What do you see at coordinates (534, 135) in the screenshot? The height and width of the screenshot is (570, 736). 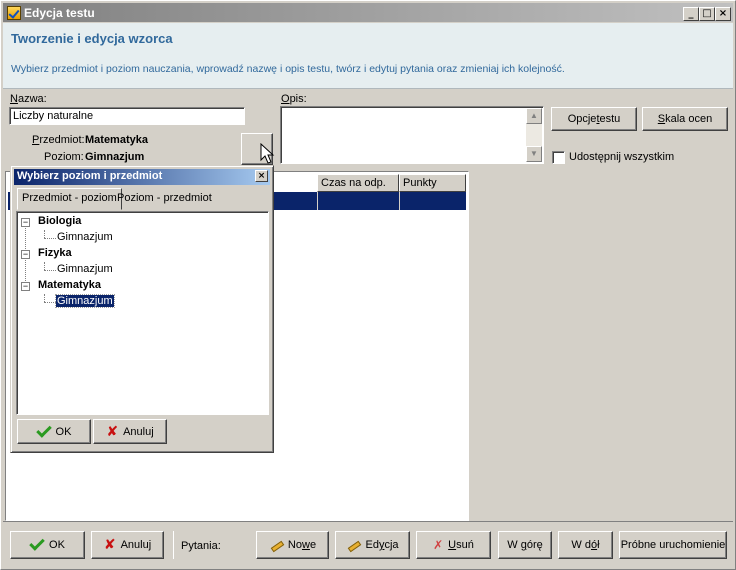 I see `description-scrollbar: ▲ ▼` at bounding box center [534, 135].